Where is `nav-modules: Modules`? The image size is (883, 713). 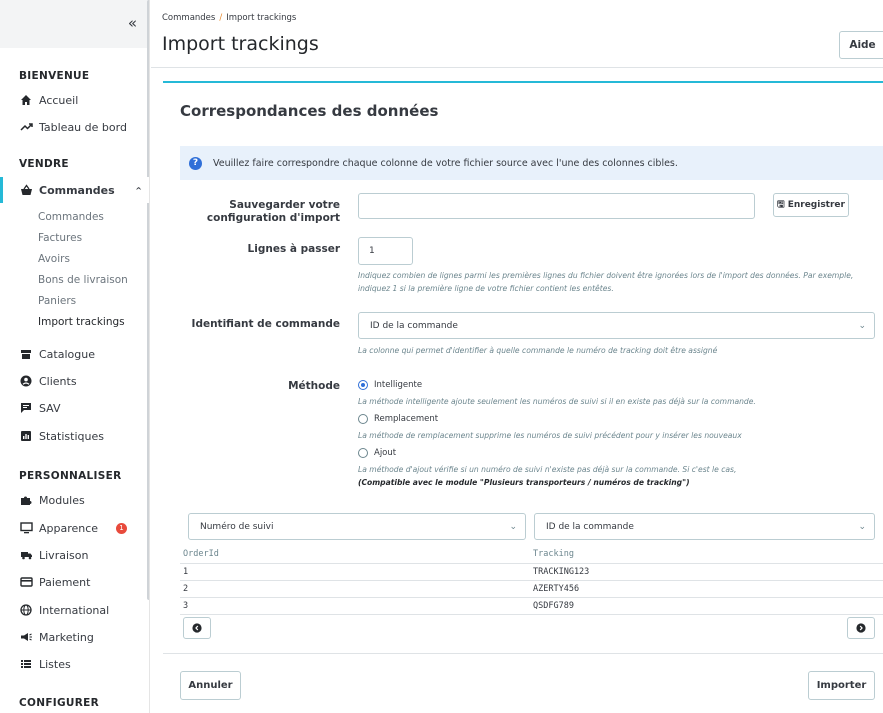
nav-modules: Modules is located at coordinates (74, 500).